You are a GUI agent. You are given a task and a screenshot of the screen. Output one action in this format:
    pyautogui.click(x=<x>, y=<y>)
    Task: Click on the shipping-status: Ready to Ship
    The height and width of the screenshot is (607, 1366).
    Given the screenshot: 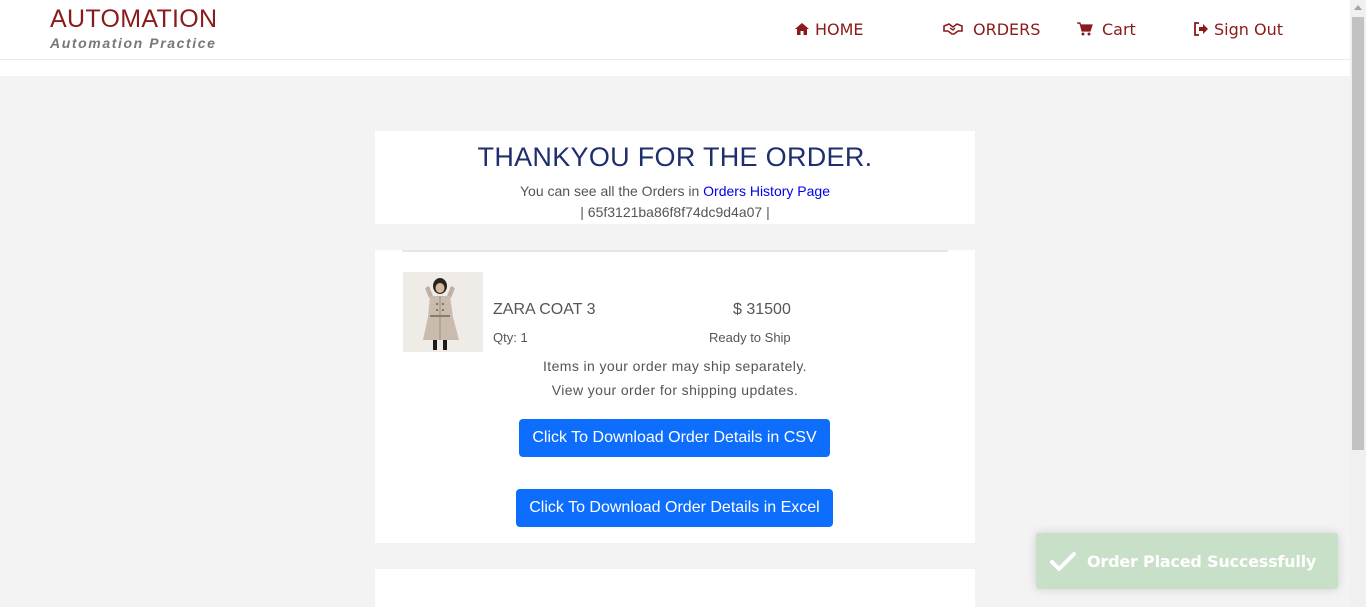 What is the action you would take?
    pyautogui.click(x=750, y=337)
    